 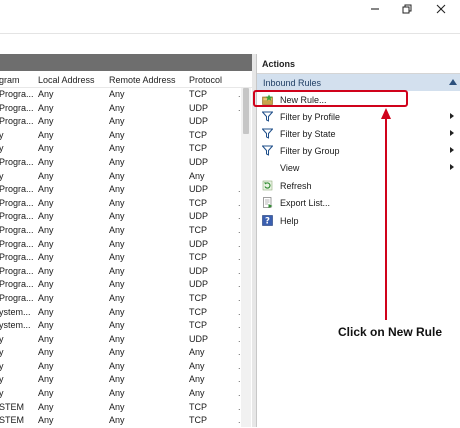 I want to click on annotation-arrow, so click(x=386, y=214).